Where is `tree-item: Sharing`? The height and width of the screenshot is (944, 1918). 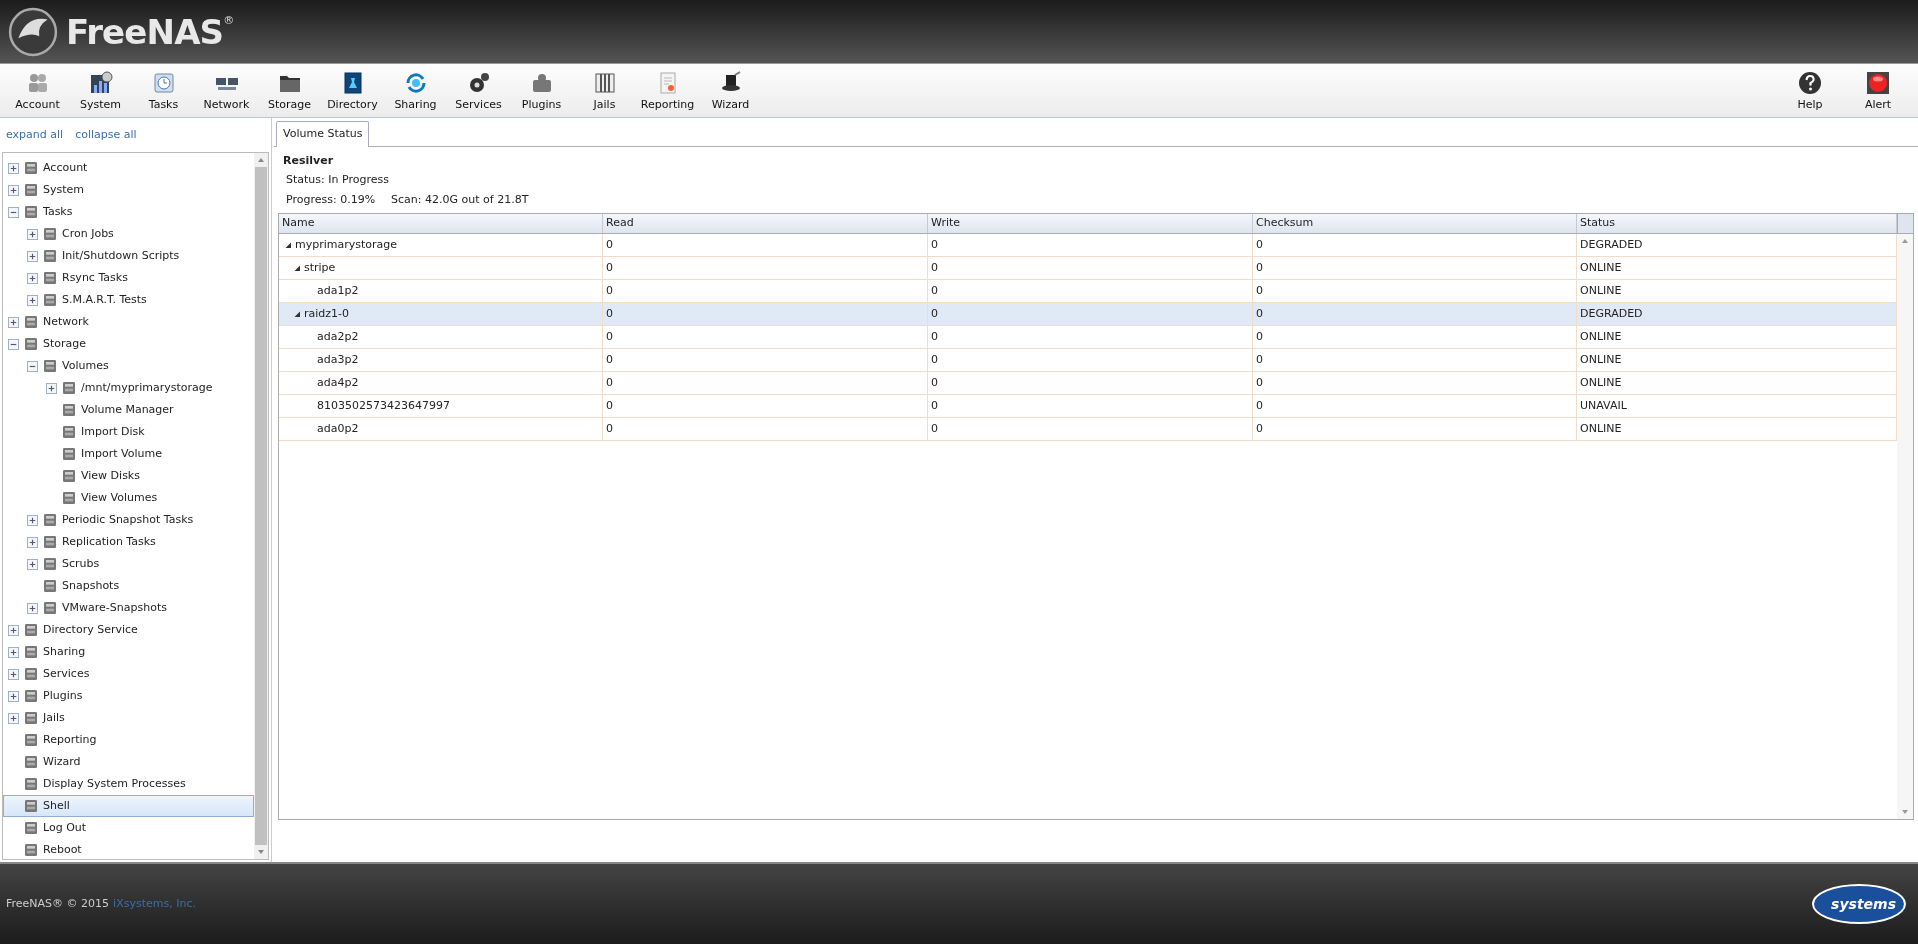
tree-item: Sharing is located at coordinates (128, 652).